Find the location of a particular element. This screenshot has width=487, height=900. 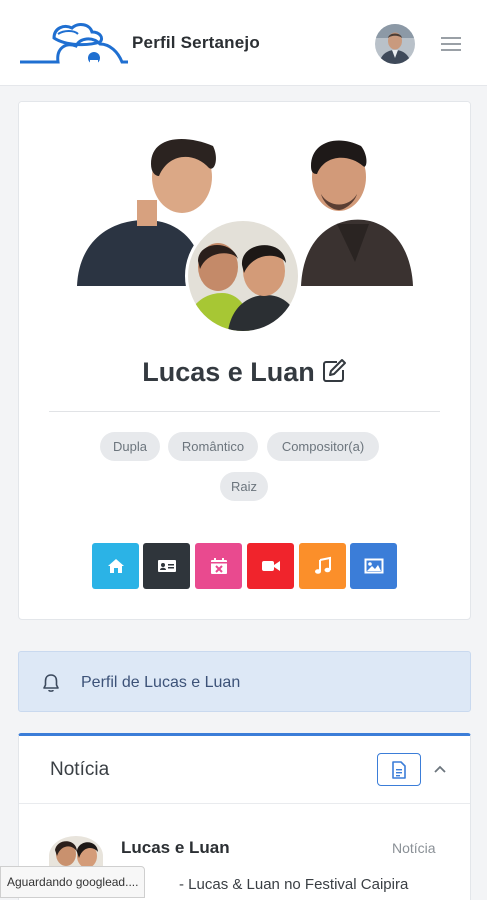

document-icon is located at coordinates (399, 769).